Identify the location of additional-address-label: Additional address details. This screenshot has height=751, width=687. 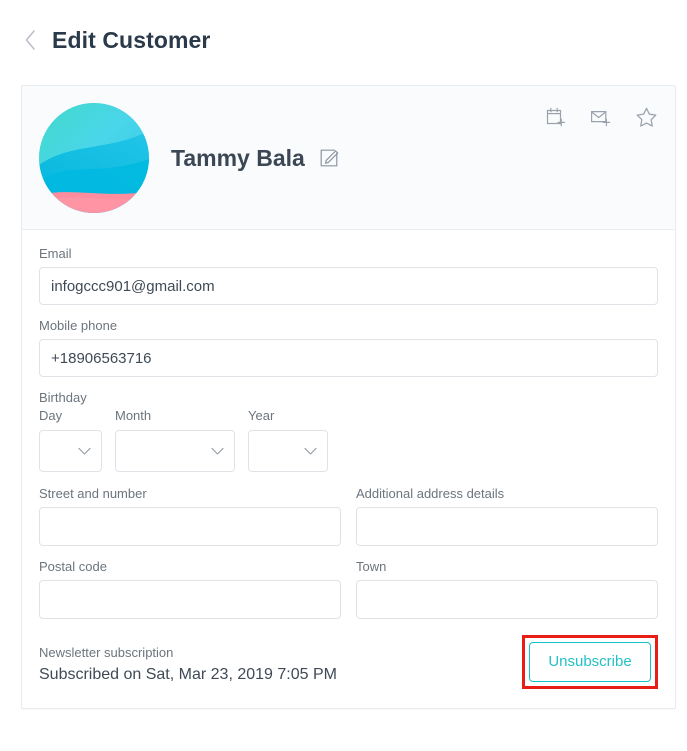
(430, 493).